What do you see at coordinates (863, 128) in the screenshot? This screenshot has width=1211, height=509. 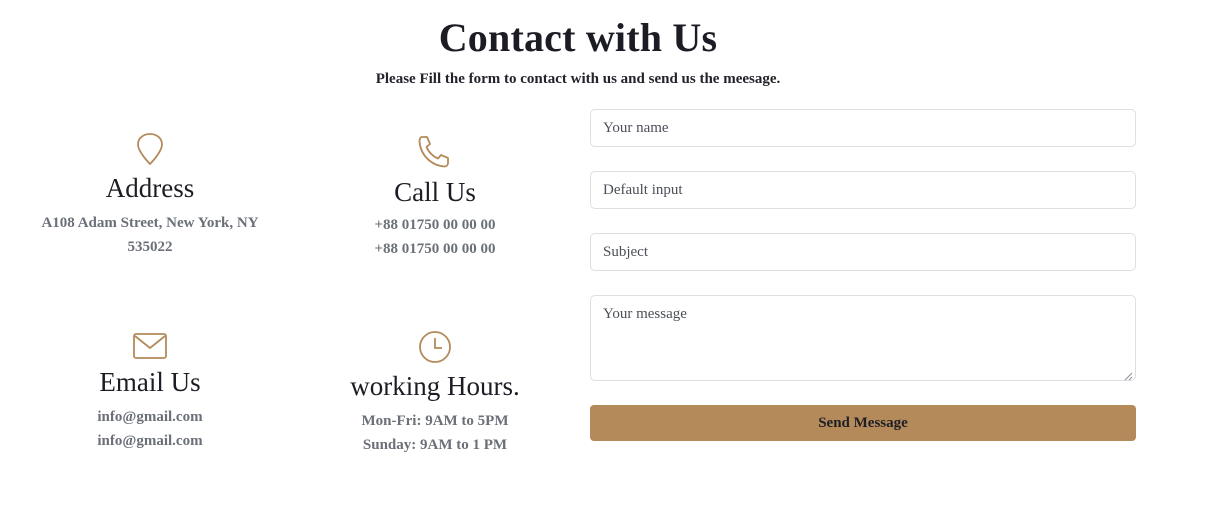 I see `name-input: Your name` at bounding box center [863, 128].